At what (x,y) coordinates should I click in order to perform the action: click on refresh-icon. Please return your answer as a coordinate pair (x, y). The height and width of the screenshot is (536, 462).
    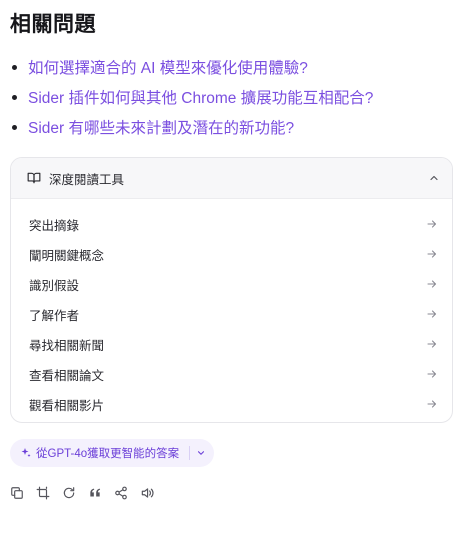
    Looking at the image, I should click on (69, 493).